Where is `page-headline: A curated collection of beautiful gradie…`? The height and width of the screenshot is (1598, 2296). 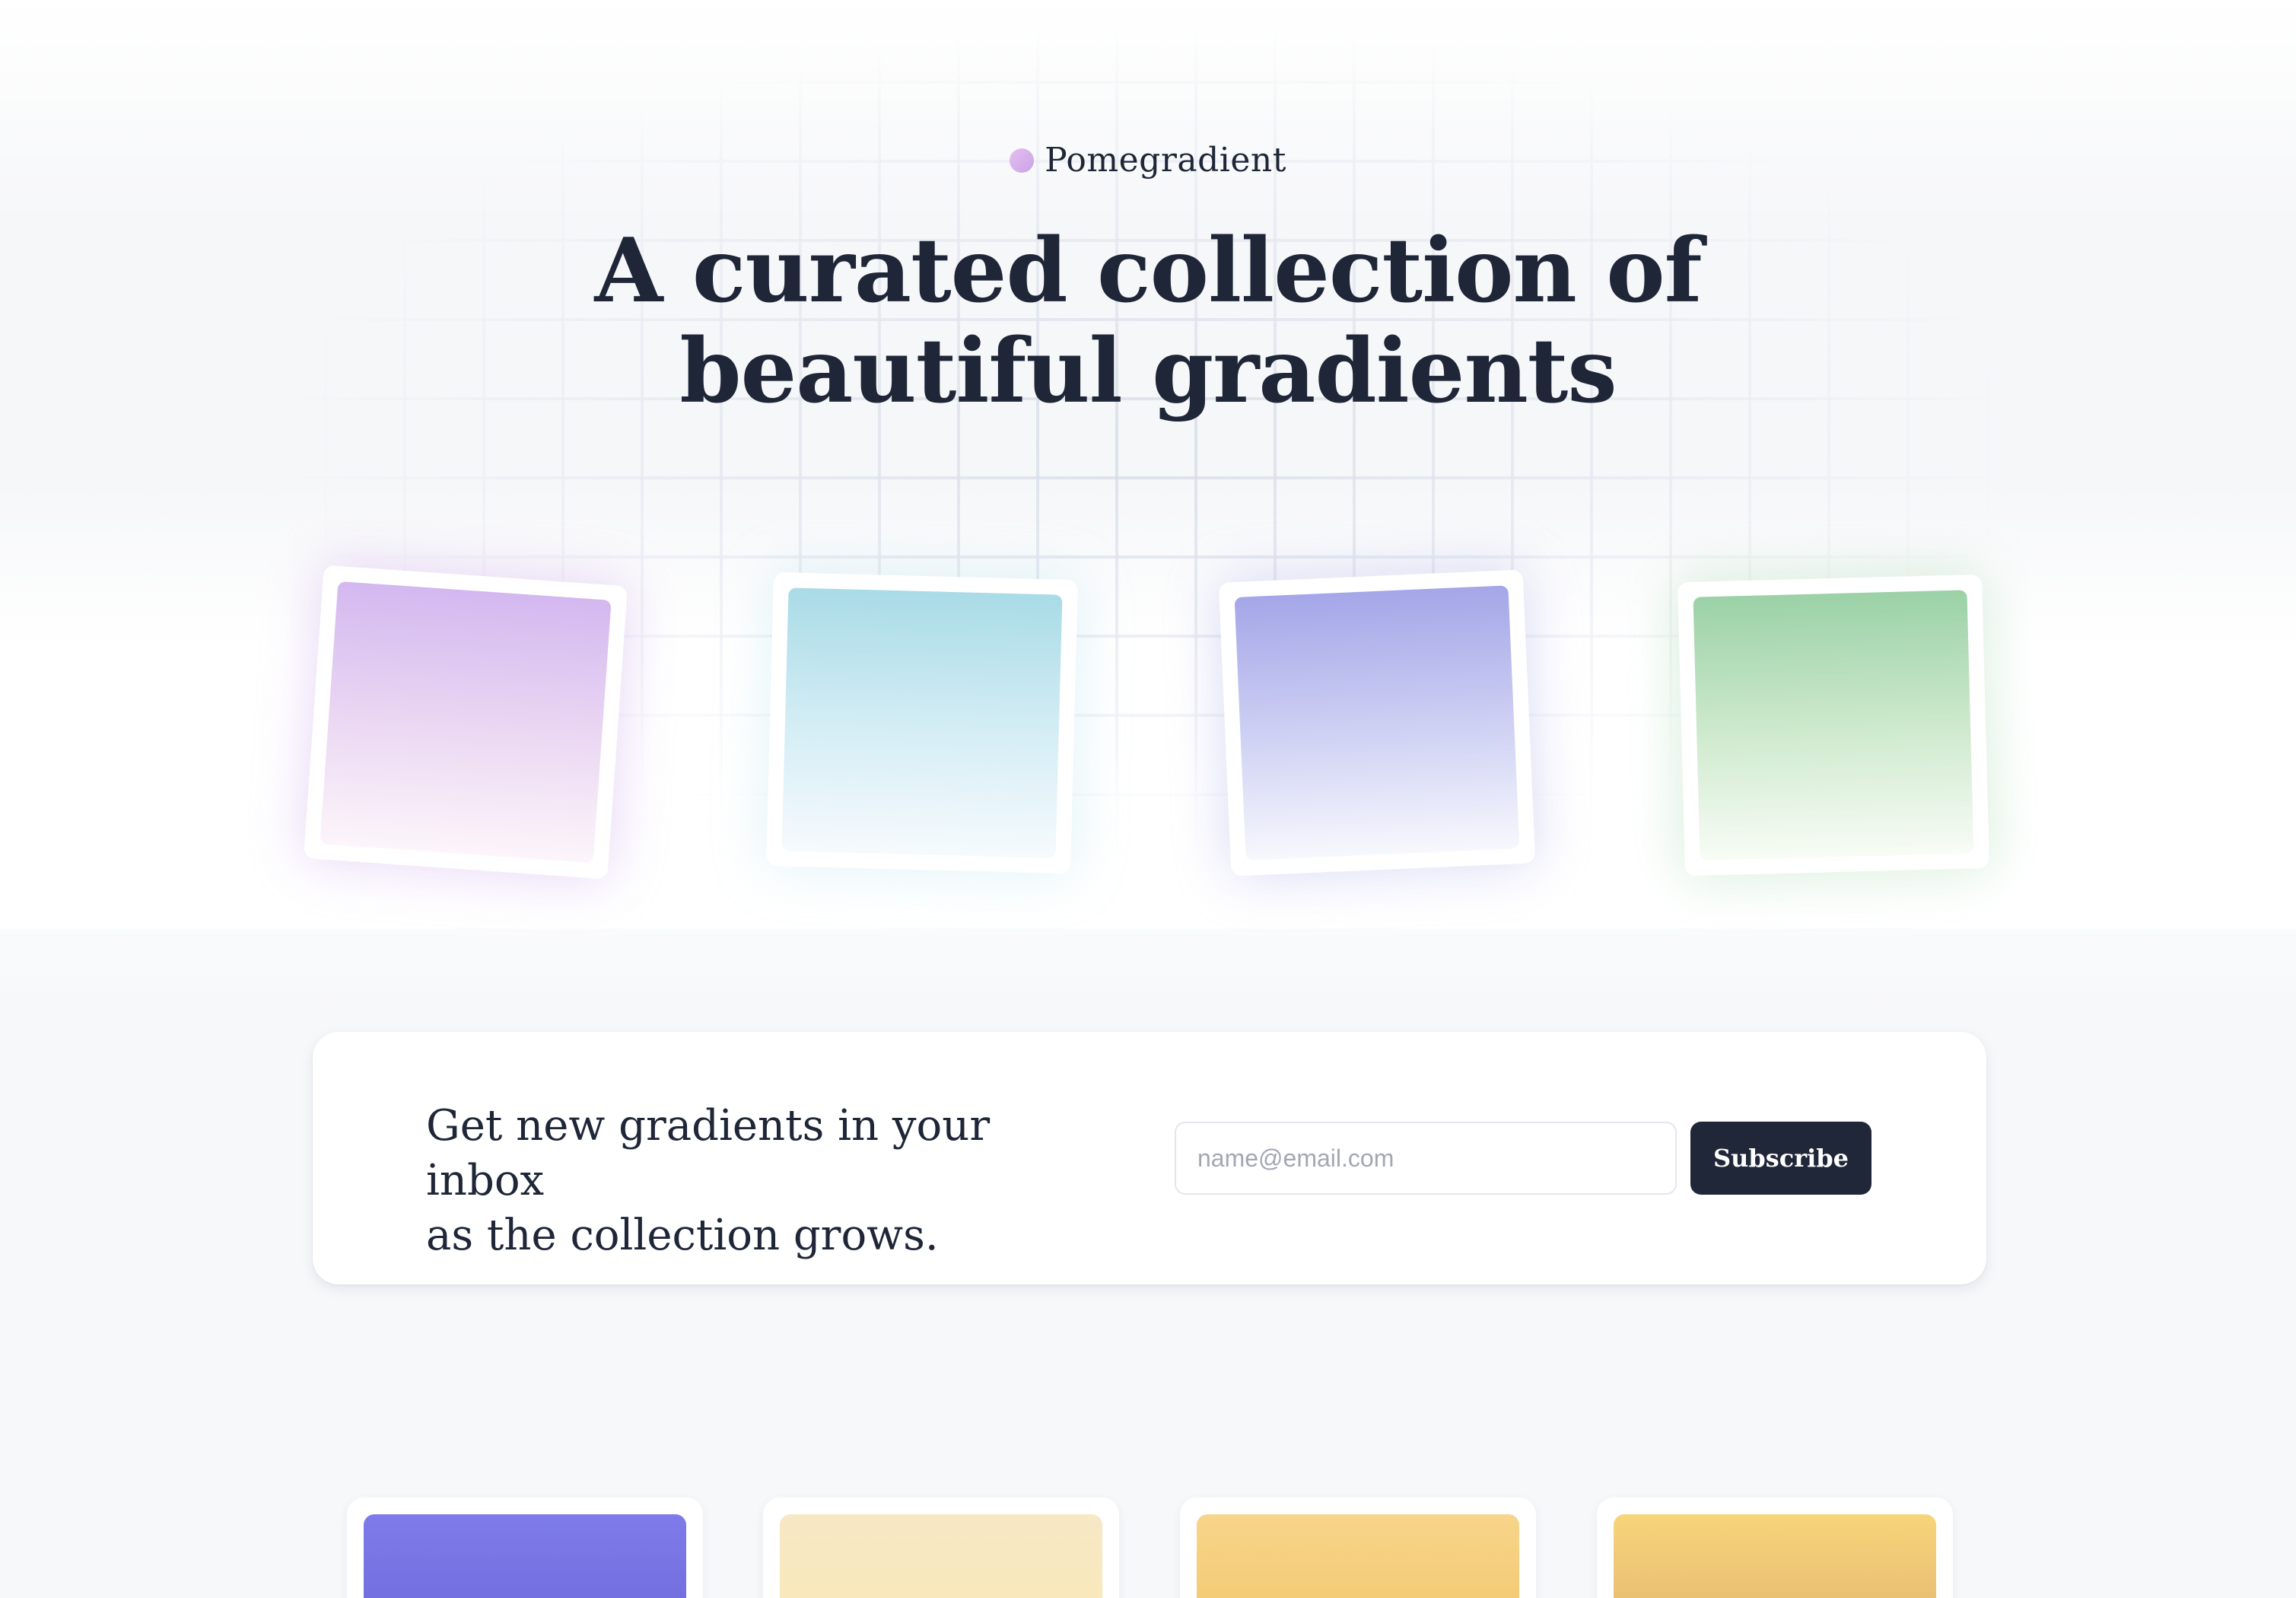 page-headline: A curated collection of beautiful gradie… is located at coordinates (1148, 321).